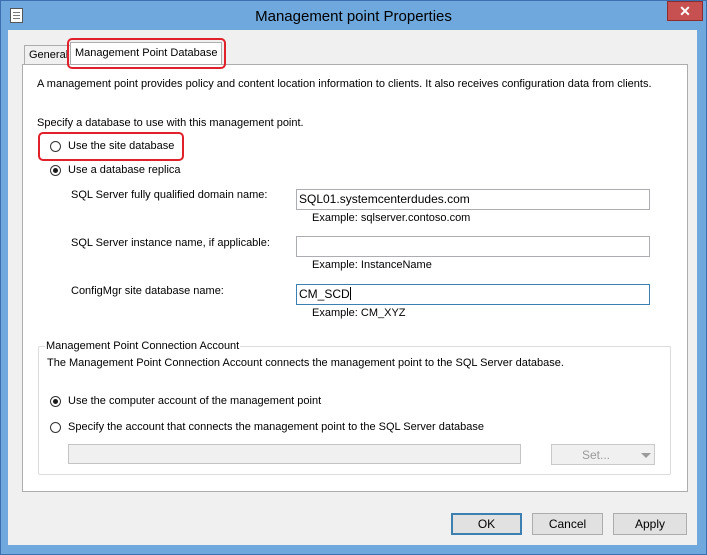 This screenshot has width=707, height=555. Describe the element at coordinates (294, 454) in the screenshot. I see `connection-account-field` at that location.